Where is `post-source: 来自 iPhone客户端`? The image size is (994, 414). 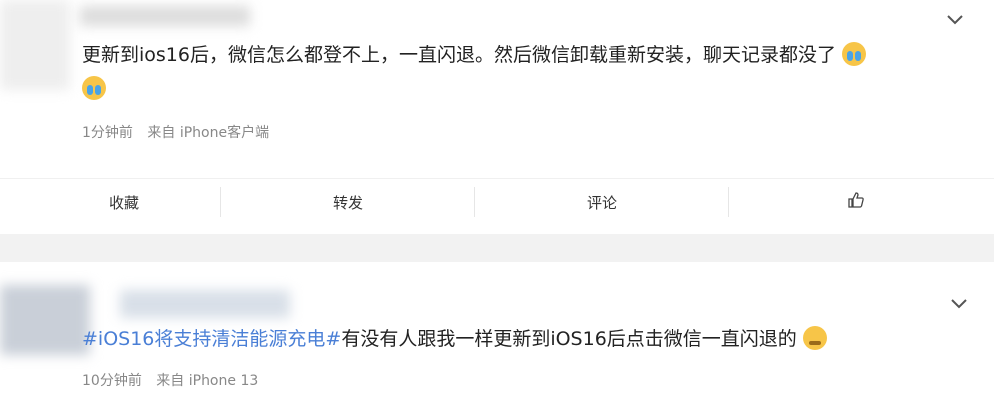
post-source: 来自 iPhone客户端 is located at coordinates (208, 133).